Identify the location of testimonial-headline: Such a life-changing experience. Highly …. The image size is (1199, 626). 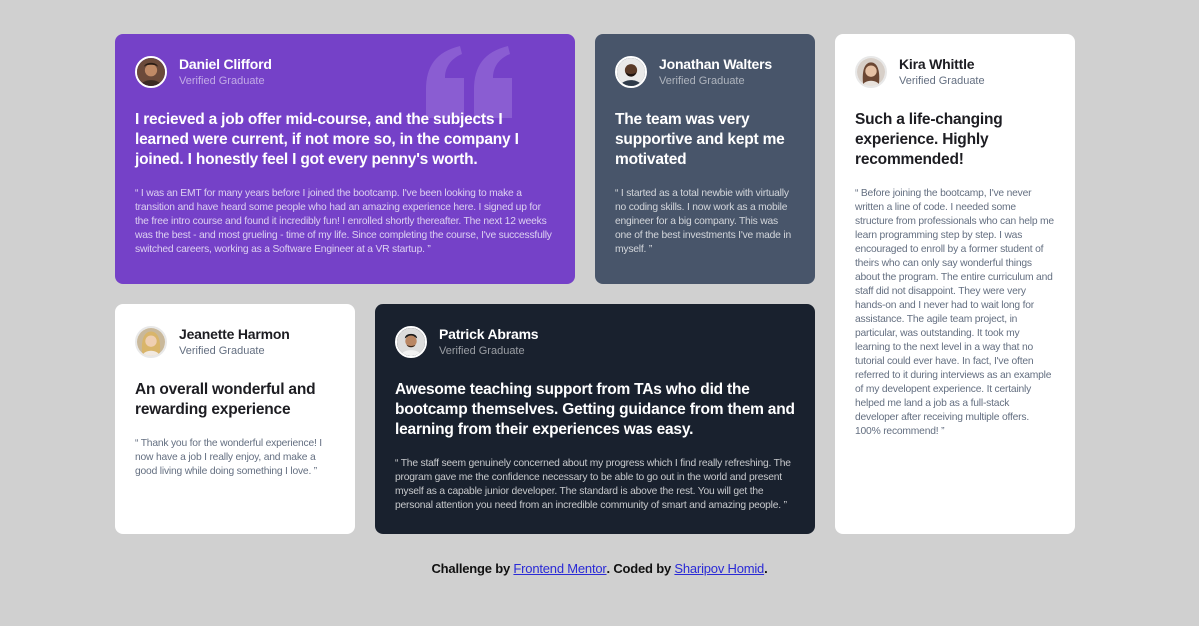
(929, 139).